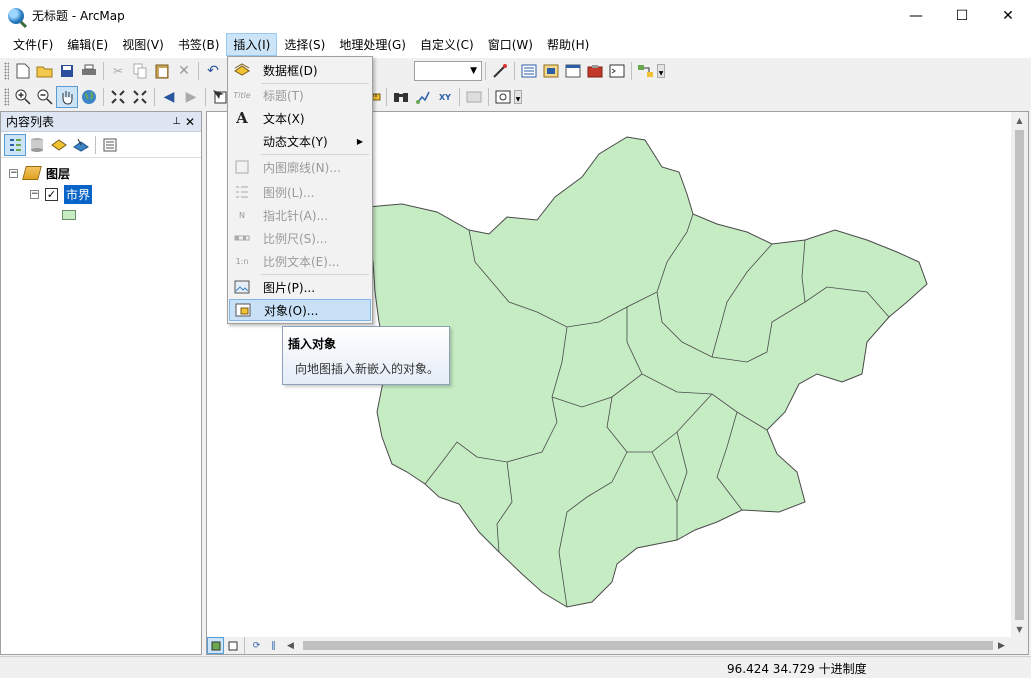 This screenshot has width=1031, height=678. What do you see at coordinates (445, 97) in the screenshot?
I see `go-to-xy-icon: XY` at bounding box center [445, 97].